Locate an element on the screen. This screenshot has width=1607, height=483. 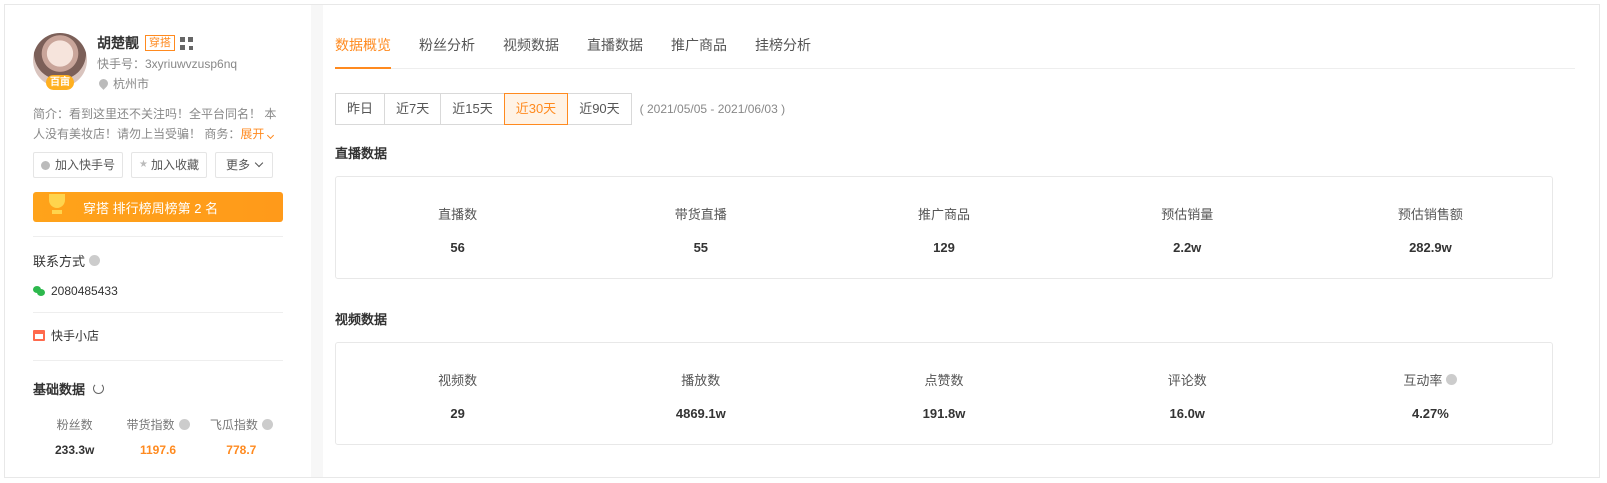
rank-text: 穿搭 排行榜周榜第 2 名 is located at coordinates (151, 208).